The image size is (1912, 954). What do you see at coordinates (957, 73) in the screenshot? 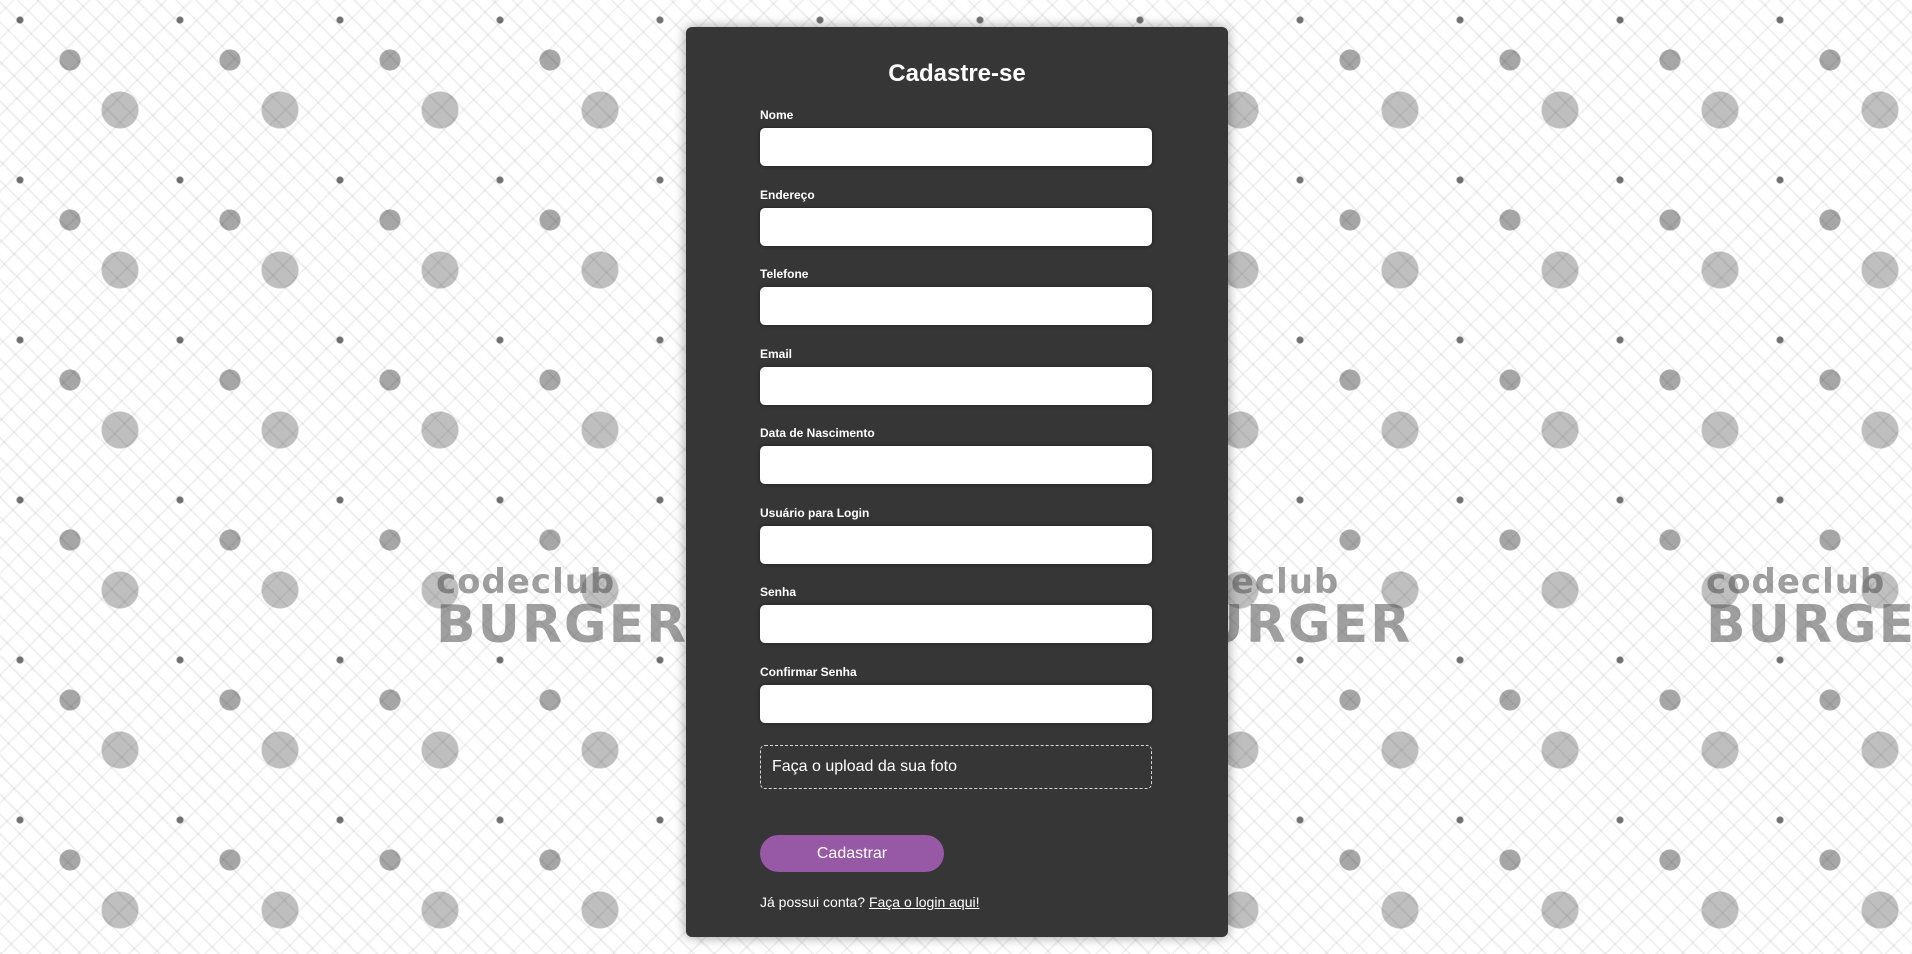
I see `page-title: Cadastre-se` at bounding box center [957, 73].